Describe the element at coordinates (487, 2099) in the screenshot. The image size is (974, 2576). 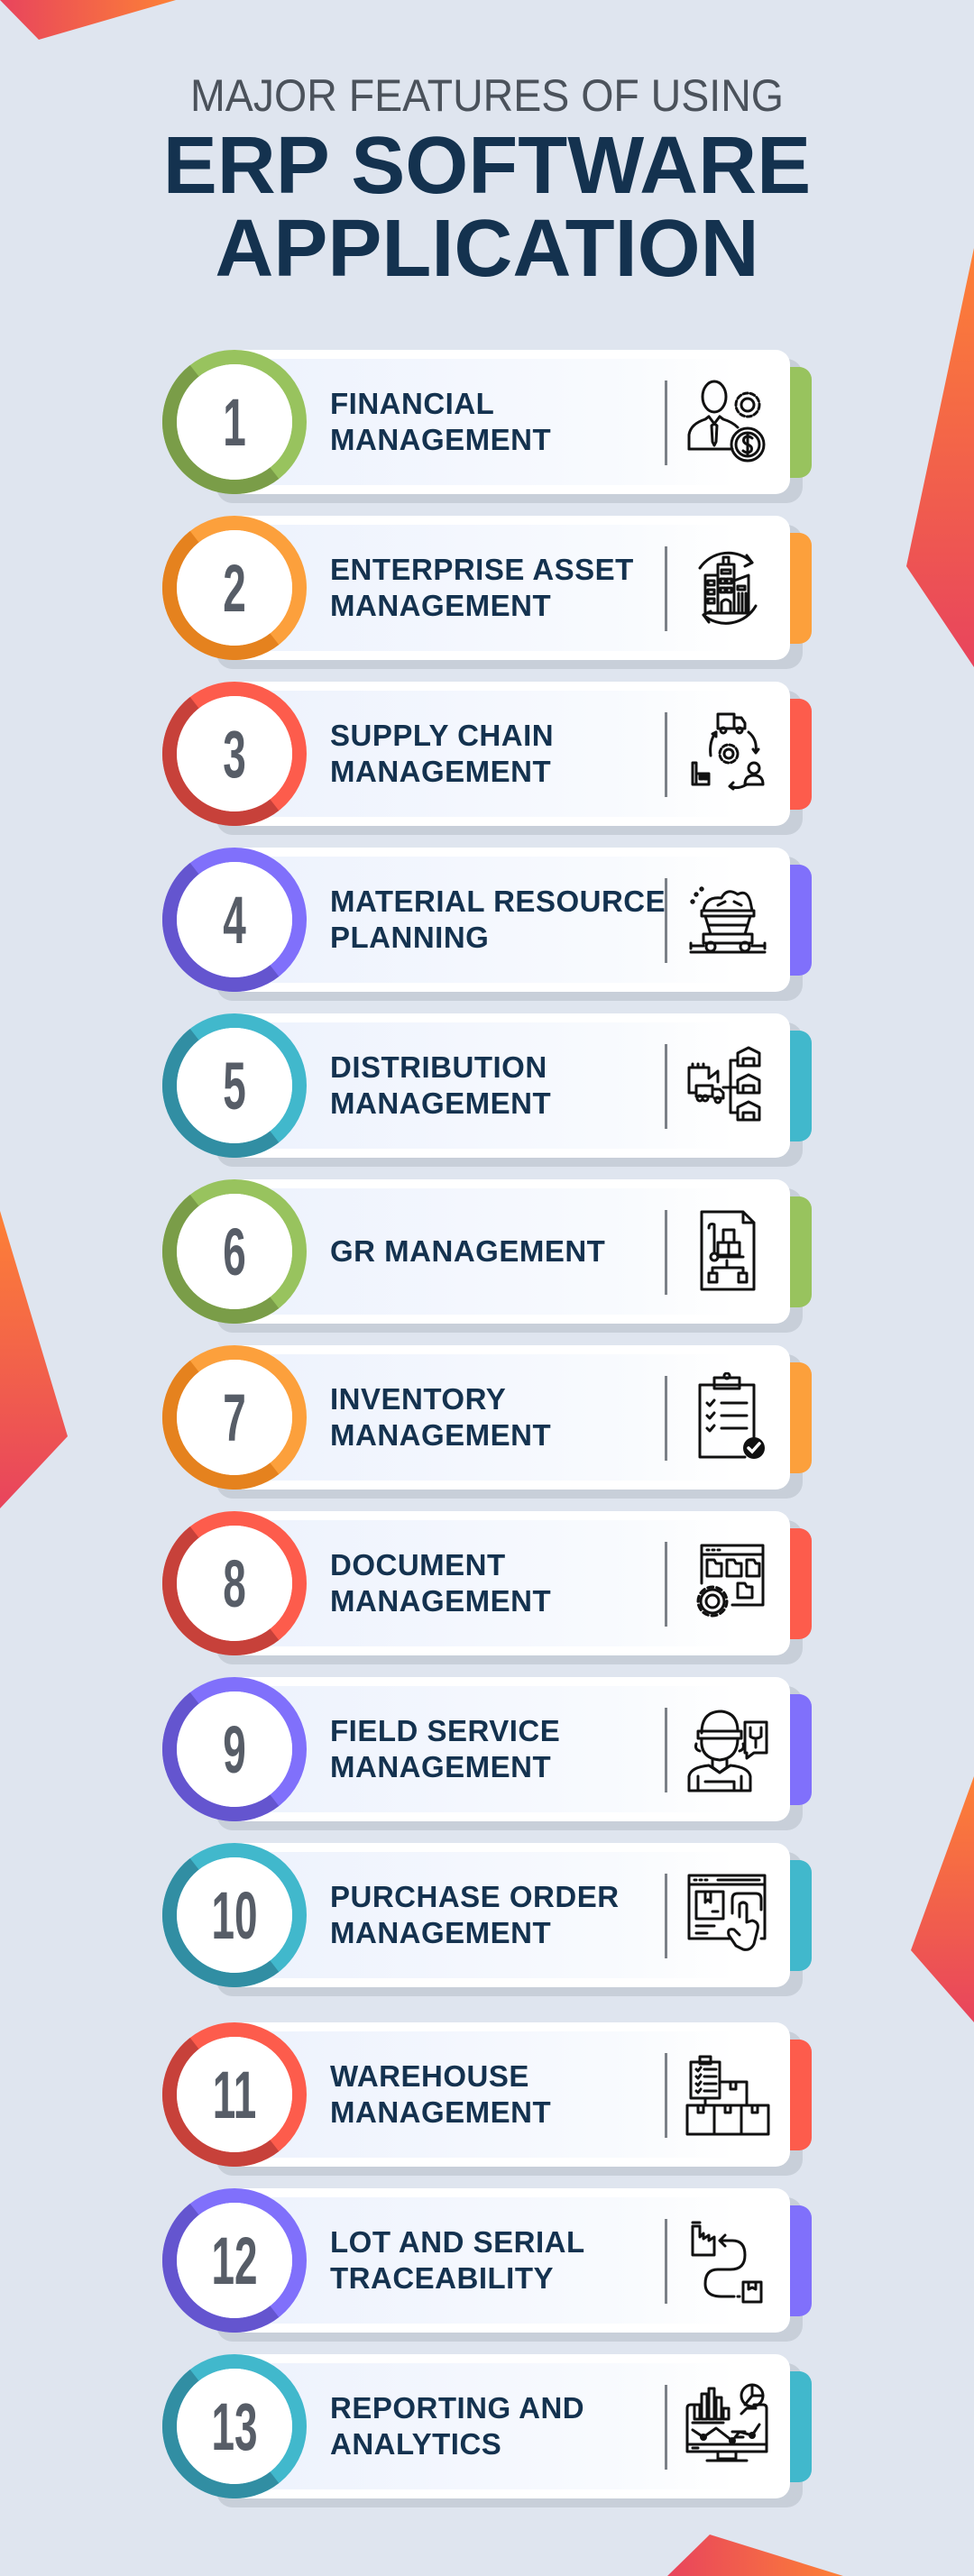
I see `feature-row-11: WAREHOUSE MANAGEMENT 11` at that location.